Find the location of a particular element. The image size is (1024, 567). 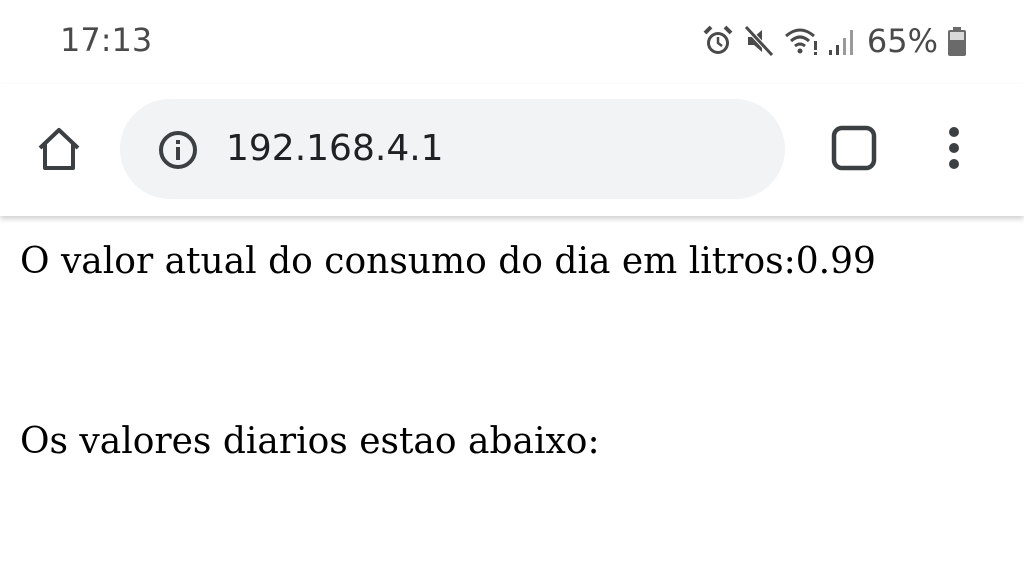

menu-button is located at coordinates (954, 150).